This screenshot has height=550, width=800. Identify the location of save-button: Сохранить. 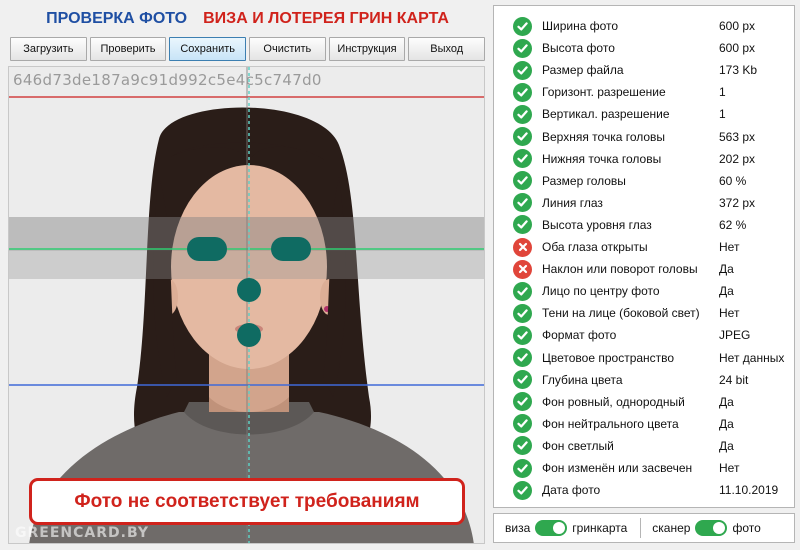
(208, 49).